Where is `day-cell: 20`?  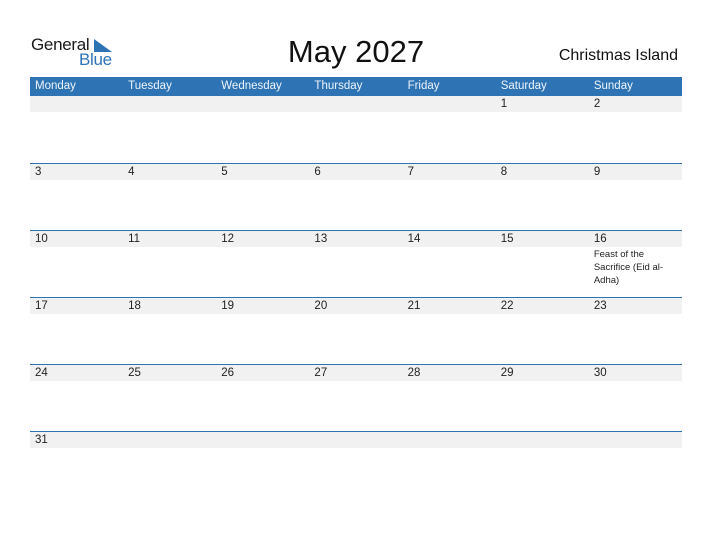 day-cell: 20 is located at coordinates (355, 331).